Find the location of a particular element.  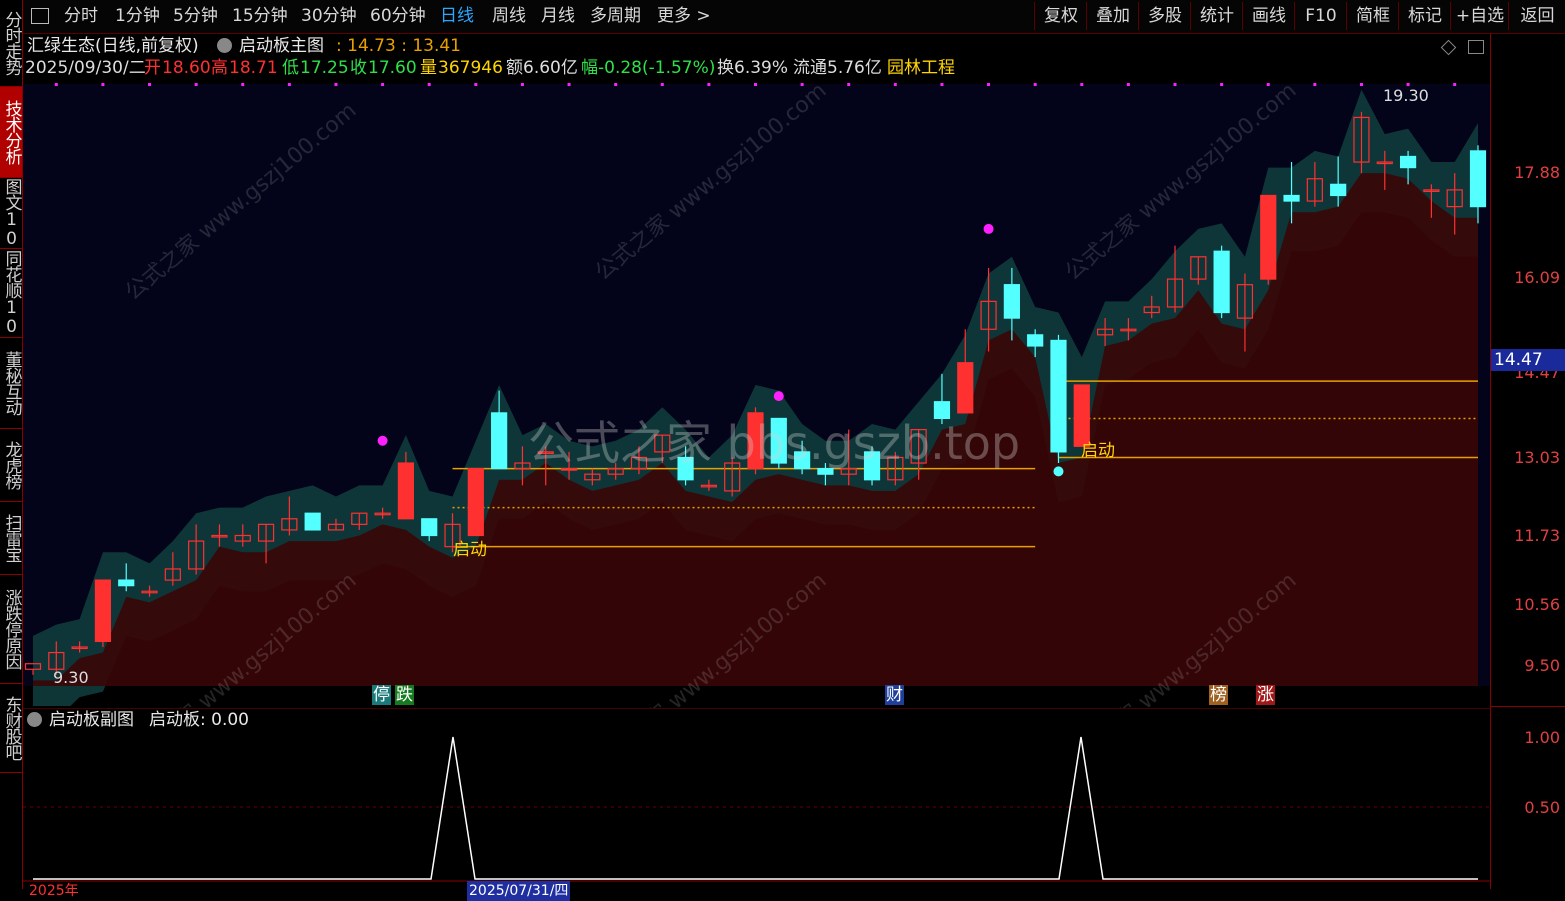

btn-mark: 标记 is located at coordinates (1424, 16).